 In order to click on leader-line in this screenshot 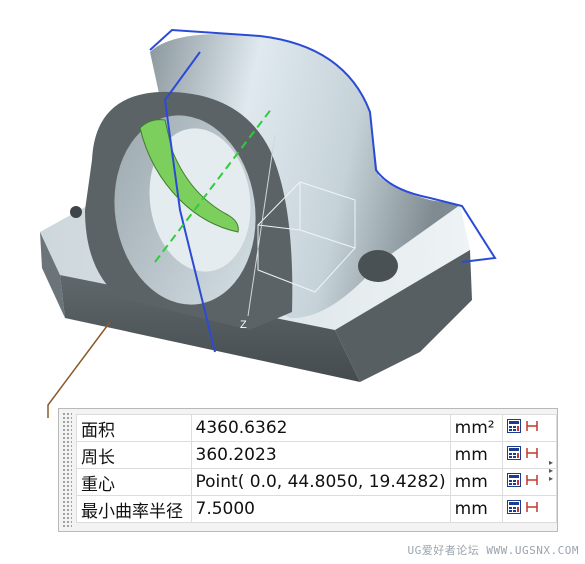, I will do `click(79, 369)`.